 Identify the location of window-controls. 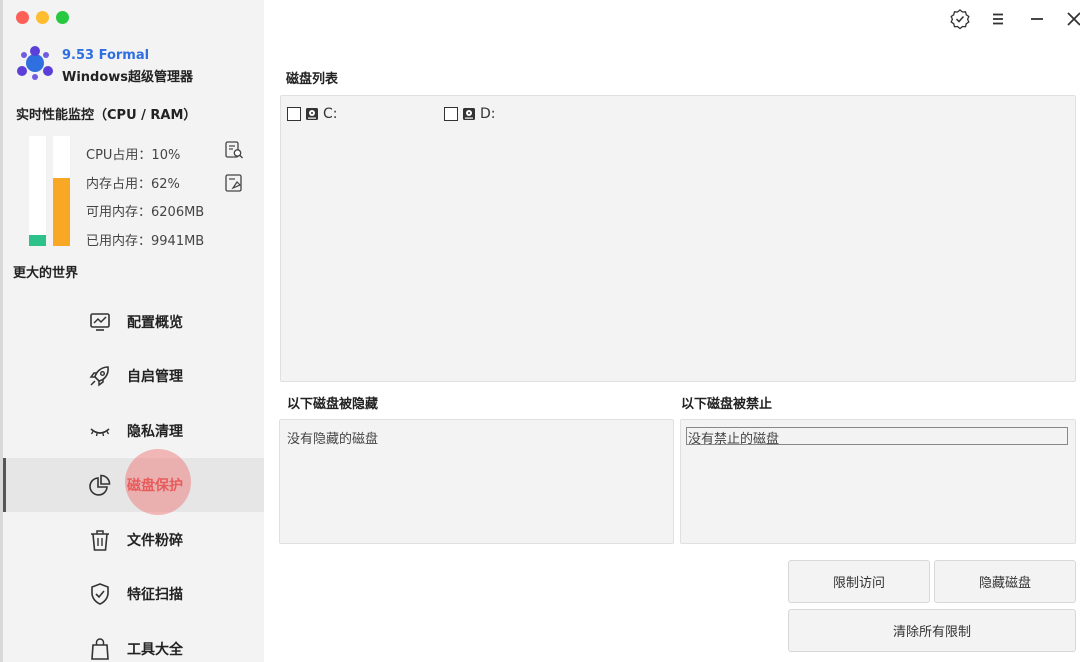
(42, 17).